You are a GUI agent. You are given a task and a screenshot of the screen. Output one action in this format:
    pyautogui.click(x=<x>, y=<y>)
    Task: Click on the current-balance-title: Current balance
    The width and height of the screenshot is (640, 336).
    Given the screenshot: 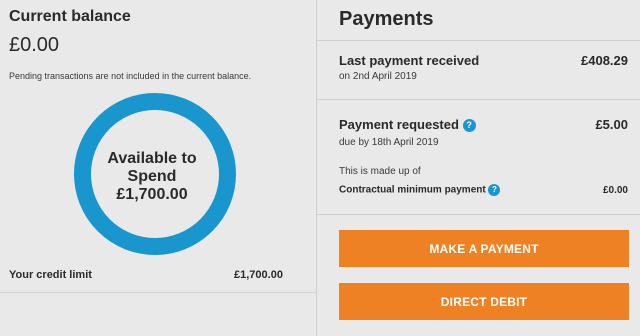 What is the action you would take?
    pyautogui.click(x=70, y=16)
    